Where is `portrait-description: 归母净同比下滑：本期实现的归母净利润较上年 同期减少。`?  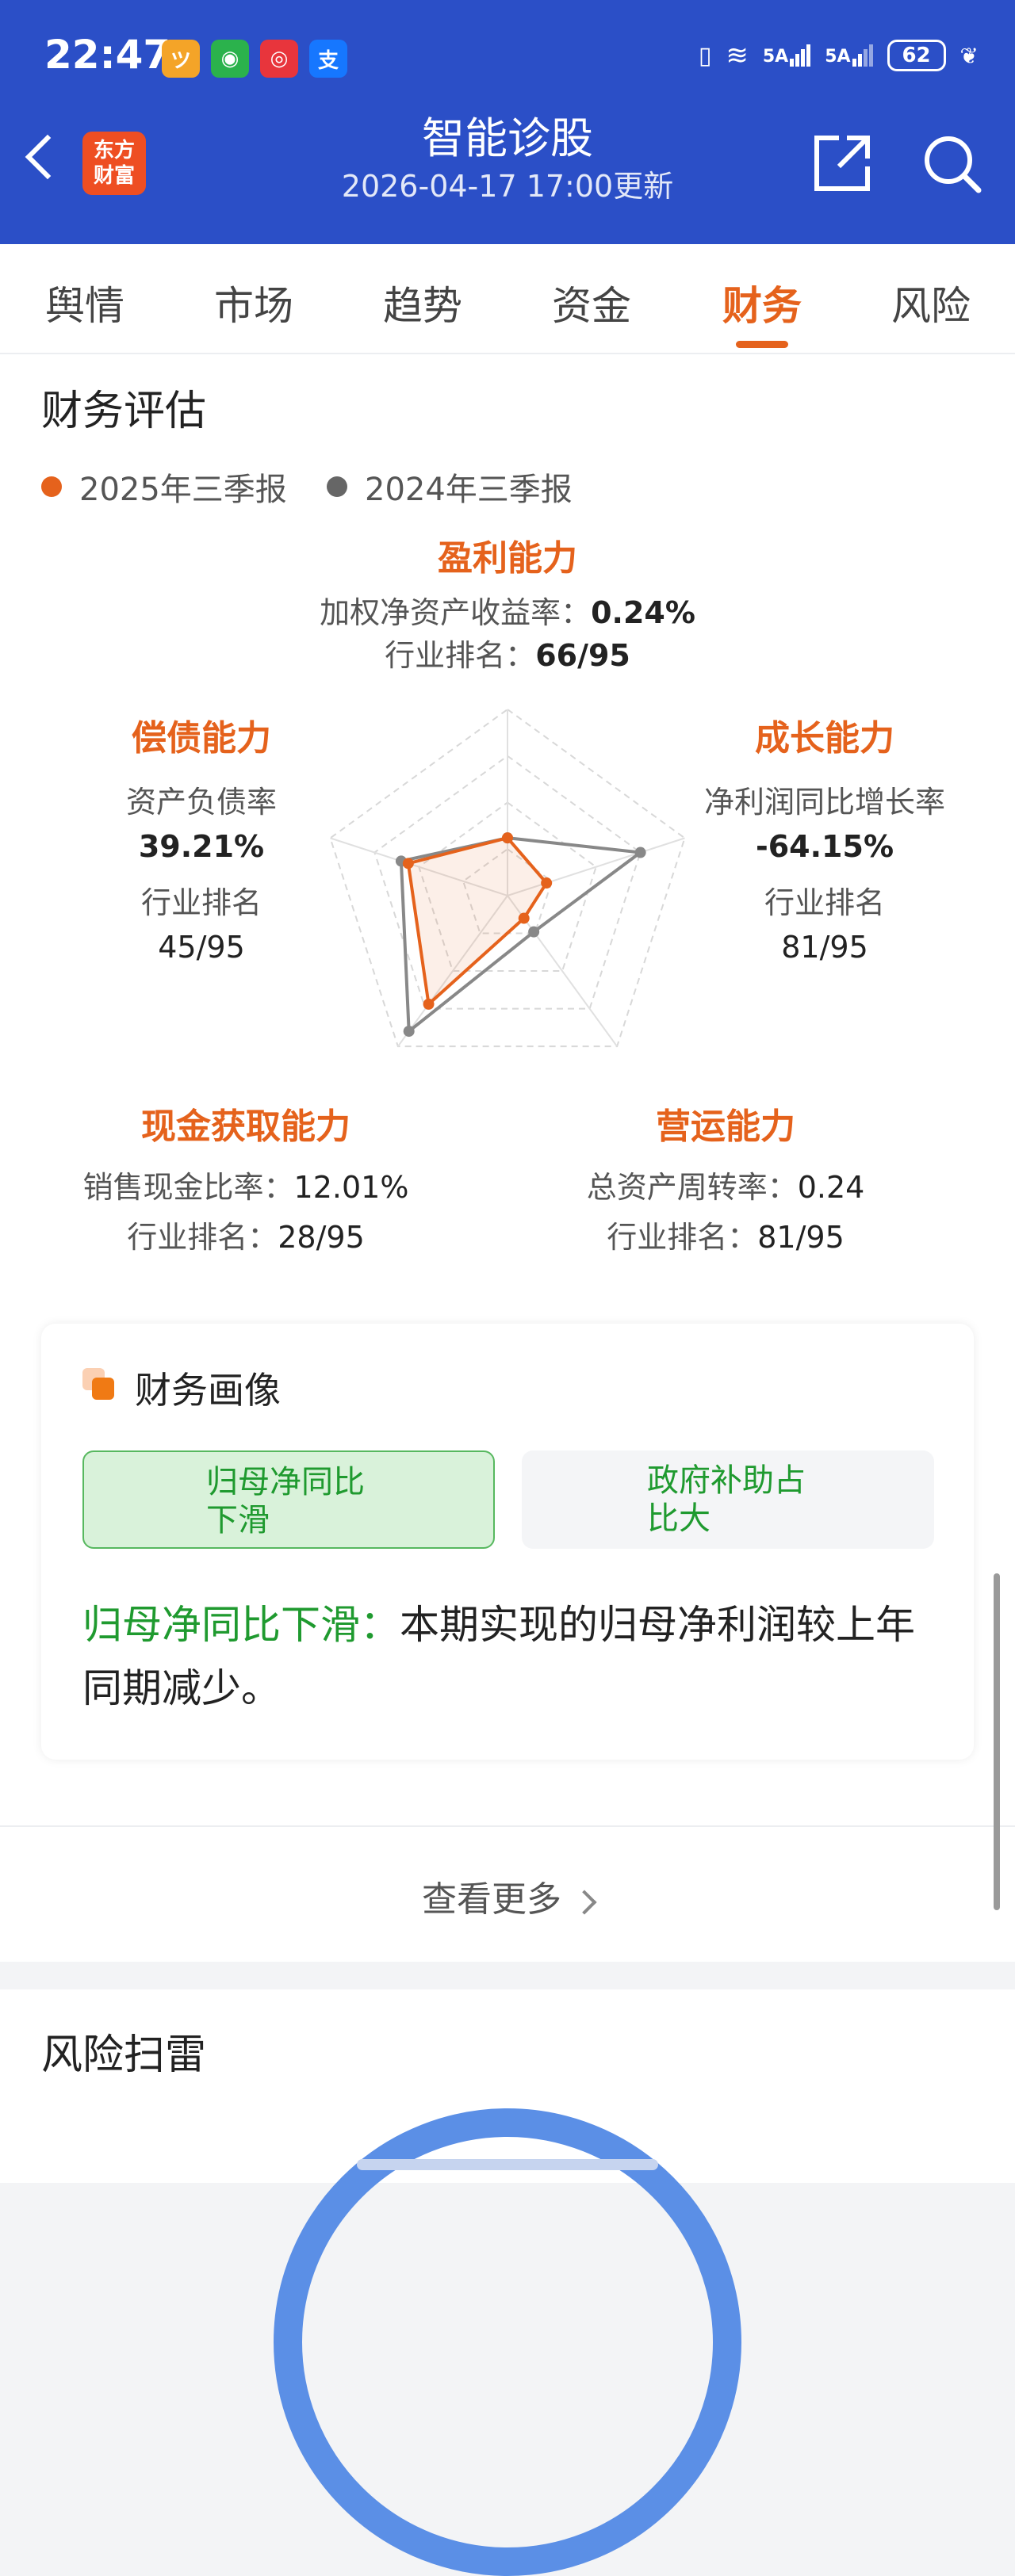
portrait-description: 归母净同比下滑：本期实现的归母净利润较上年 同期减少。 is located at coordinates (498, 1657).